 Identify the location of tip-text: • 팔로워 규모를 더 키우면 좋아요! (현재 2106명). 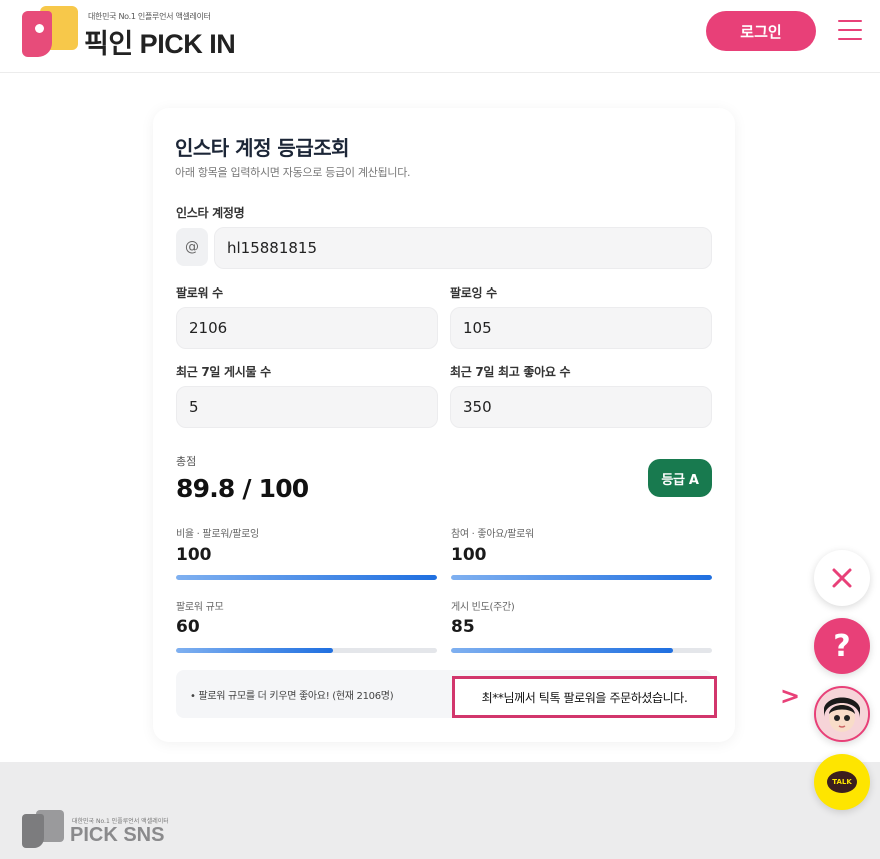
(292, 696).